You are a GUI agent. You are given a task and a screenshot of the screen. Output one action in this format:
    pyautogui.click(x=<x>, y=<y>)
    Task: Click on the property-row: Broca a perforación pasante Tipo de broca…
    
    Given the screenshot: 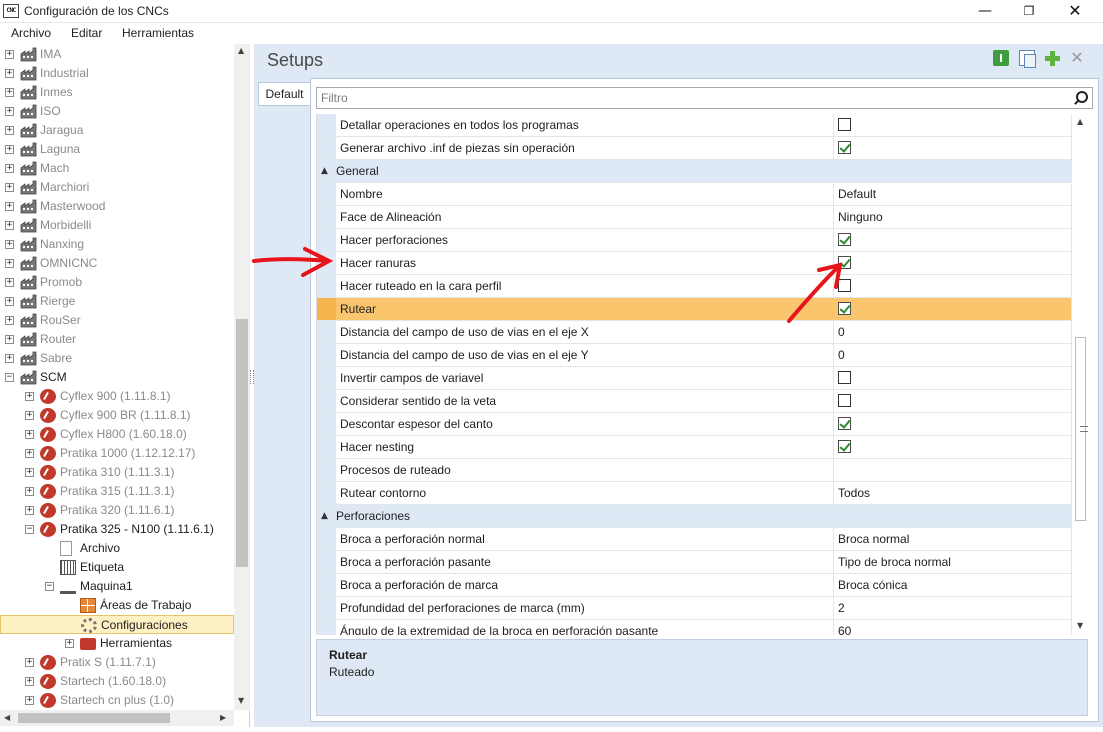 What is the action you would take?
    pyautogui.click(x=694, y=562)
    